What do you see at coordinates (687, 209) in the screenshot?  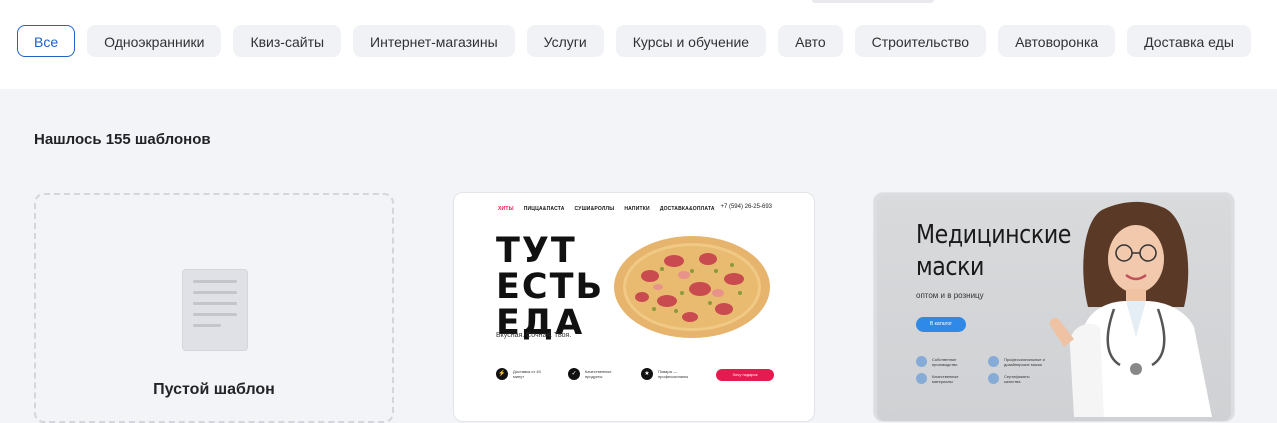 I see `pizza-nav-item: ДОСТАВКА&ОПЛАТА` at bounding box center [687, 209].